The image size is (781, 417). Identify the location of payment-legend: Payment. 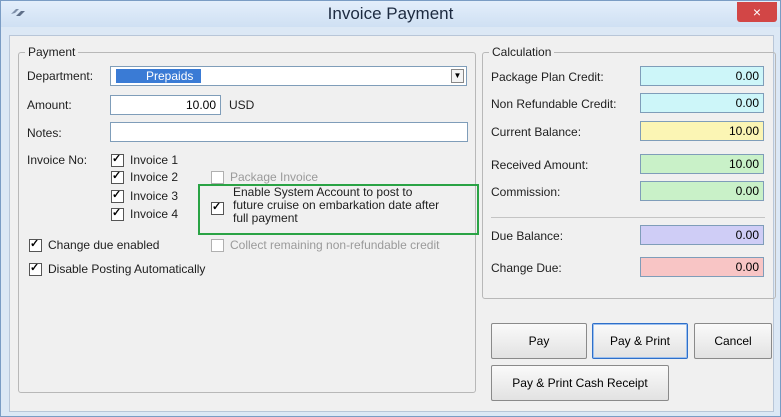
(52, 52).